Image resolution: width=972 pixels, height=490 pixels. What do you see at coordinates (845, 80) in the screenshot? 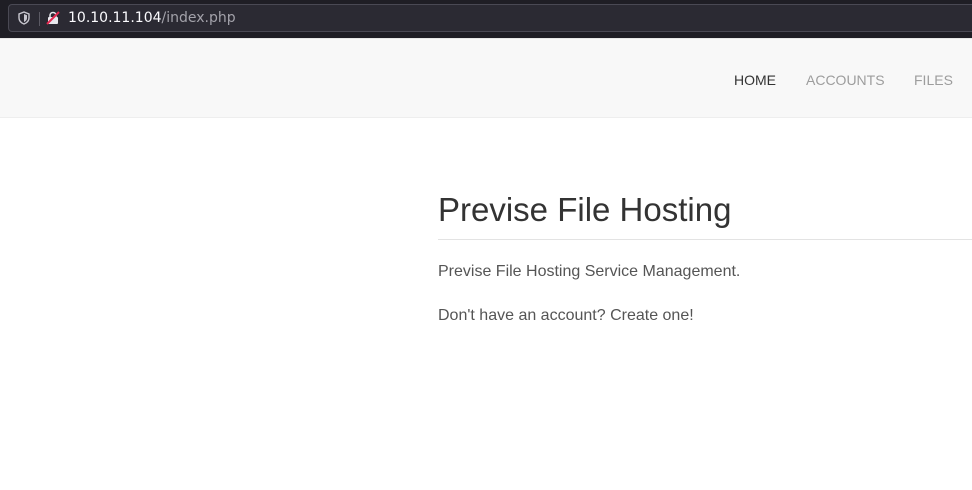
I see `nav-accounts: ACCOUNTS` at bounding box center [845, 80].